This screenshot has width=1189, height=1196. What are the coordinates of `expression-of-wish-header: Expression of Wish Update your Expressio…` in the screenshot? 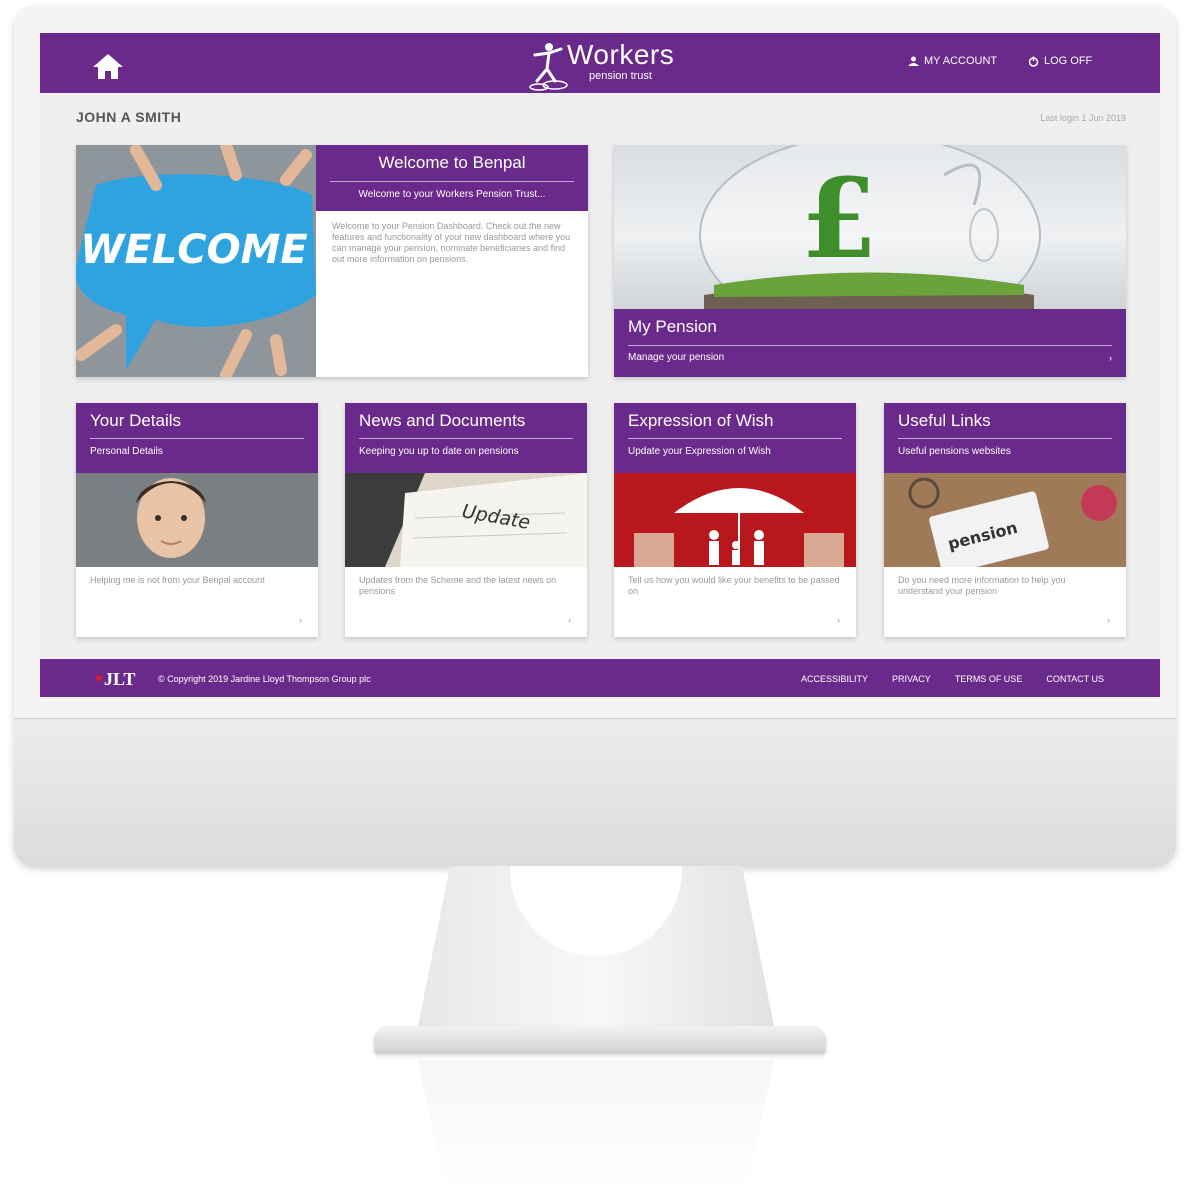 It's located at (735, 438).